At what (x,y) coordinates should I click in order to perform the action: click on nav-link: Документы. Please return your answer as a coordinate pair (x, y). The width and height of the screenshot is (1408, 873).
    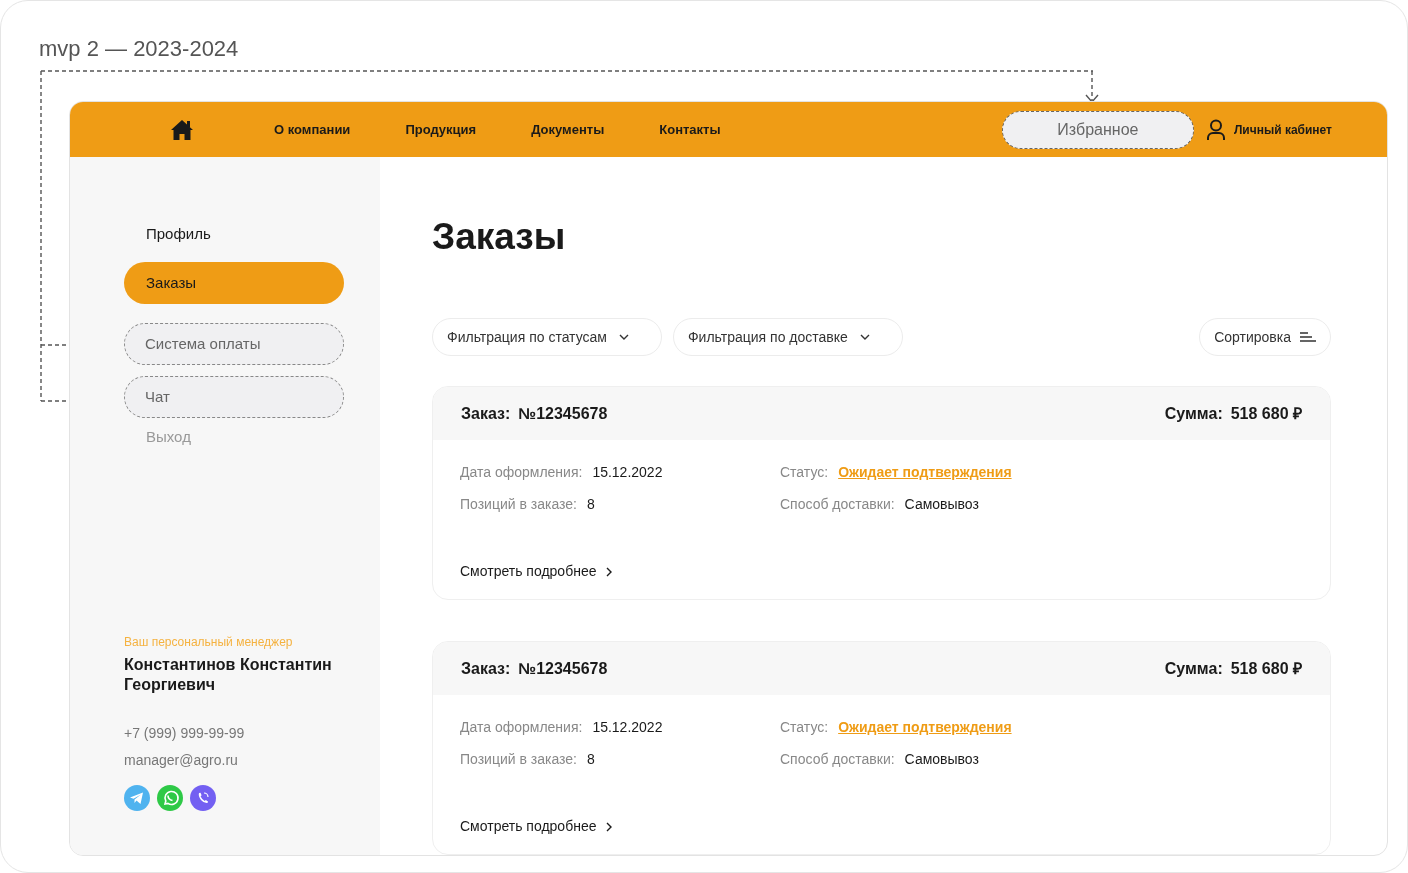
    Looking at the image, I should click on (568, 129).